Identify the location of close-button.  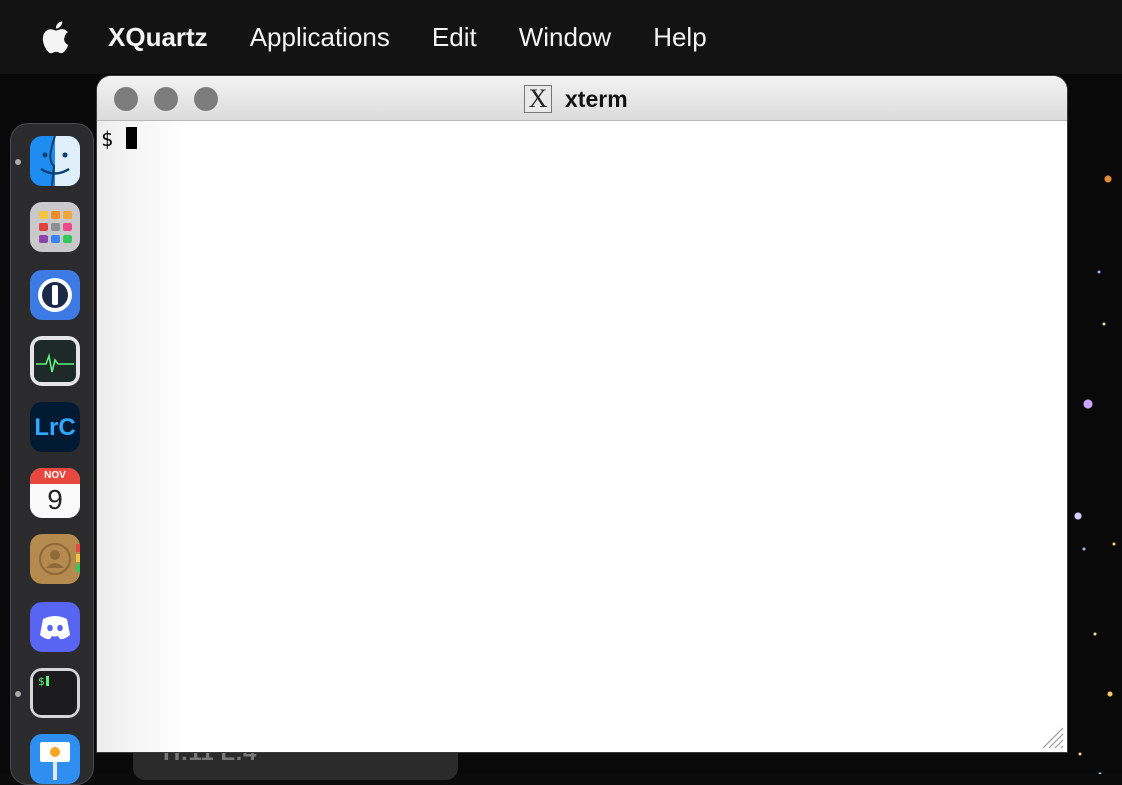
(126, 99).